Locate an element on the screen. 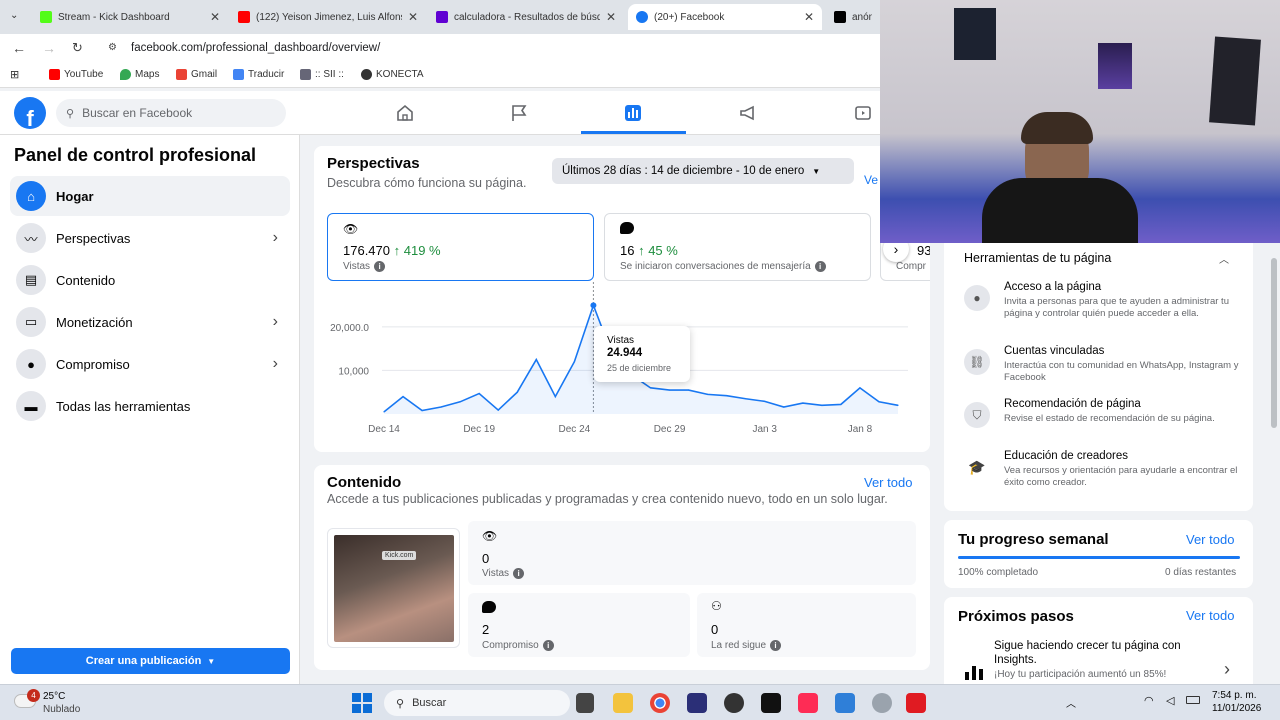  create-post-button: Crear una publicación ▼ is located at coordinates (150, 661).